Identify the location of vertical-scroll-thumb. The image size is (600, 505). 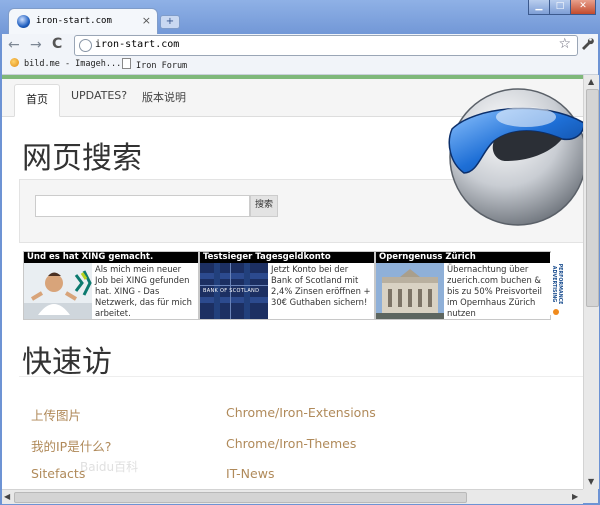
(592, 198).